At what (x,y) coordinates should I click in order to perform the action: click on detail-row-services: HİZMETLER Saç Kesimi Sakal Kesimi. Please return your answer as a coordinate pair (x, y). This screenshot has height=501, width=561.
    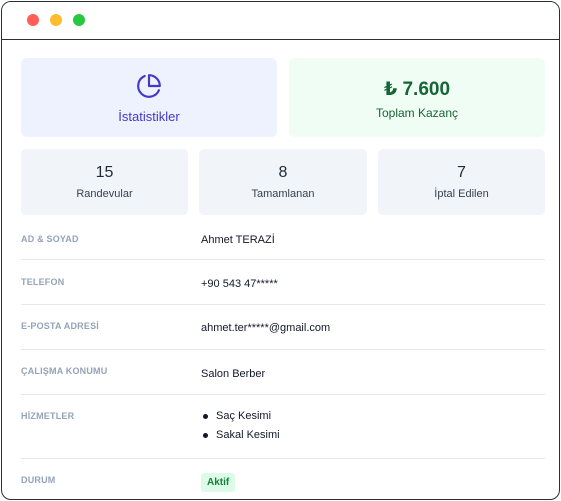
    Looking at the image, I should click on (283, 427).